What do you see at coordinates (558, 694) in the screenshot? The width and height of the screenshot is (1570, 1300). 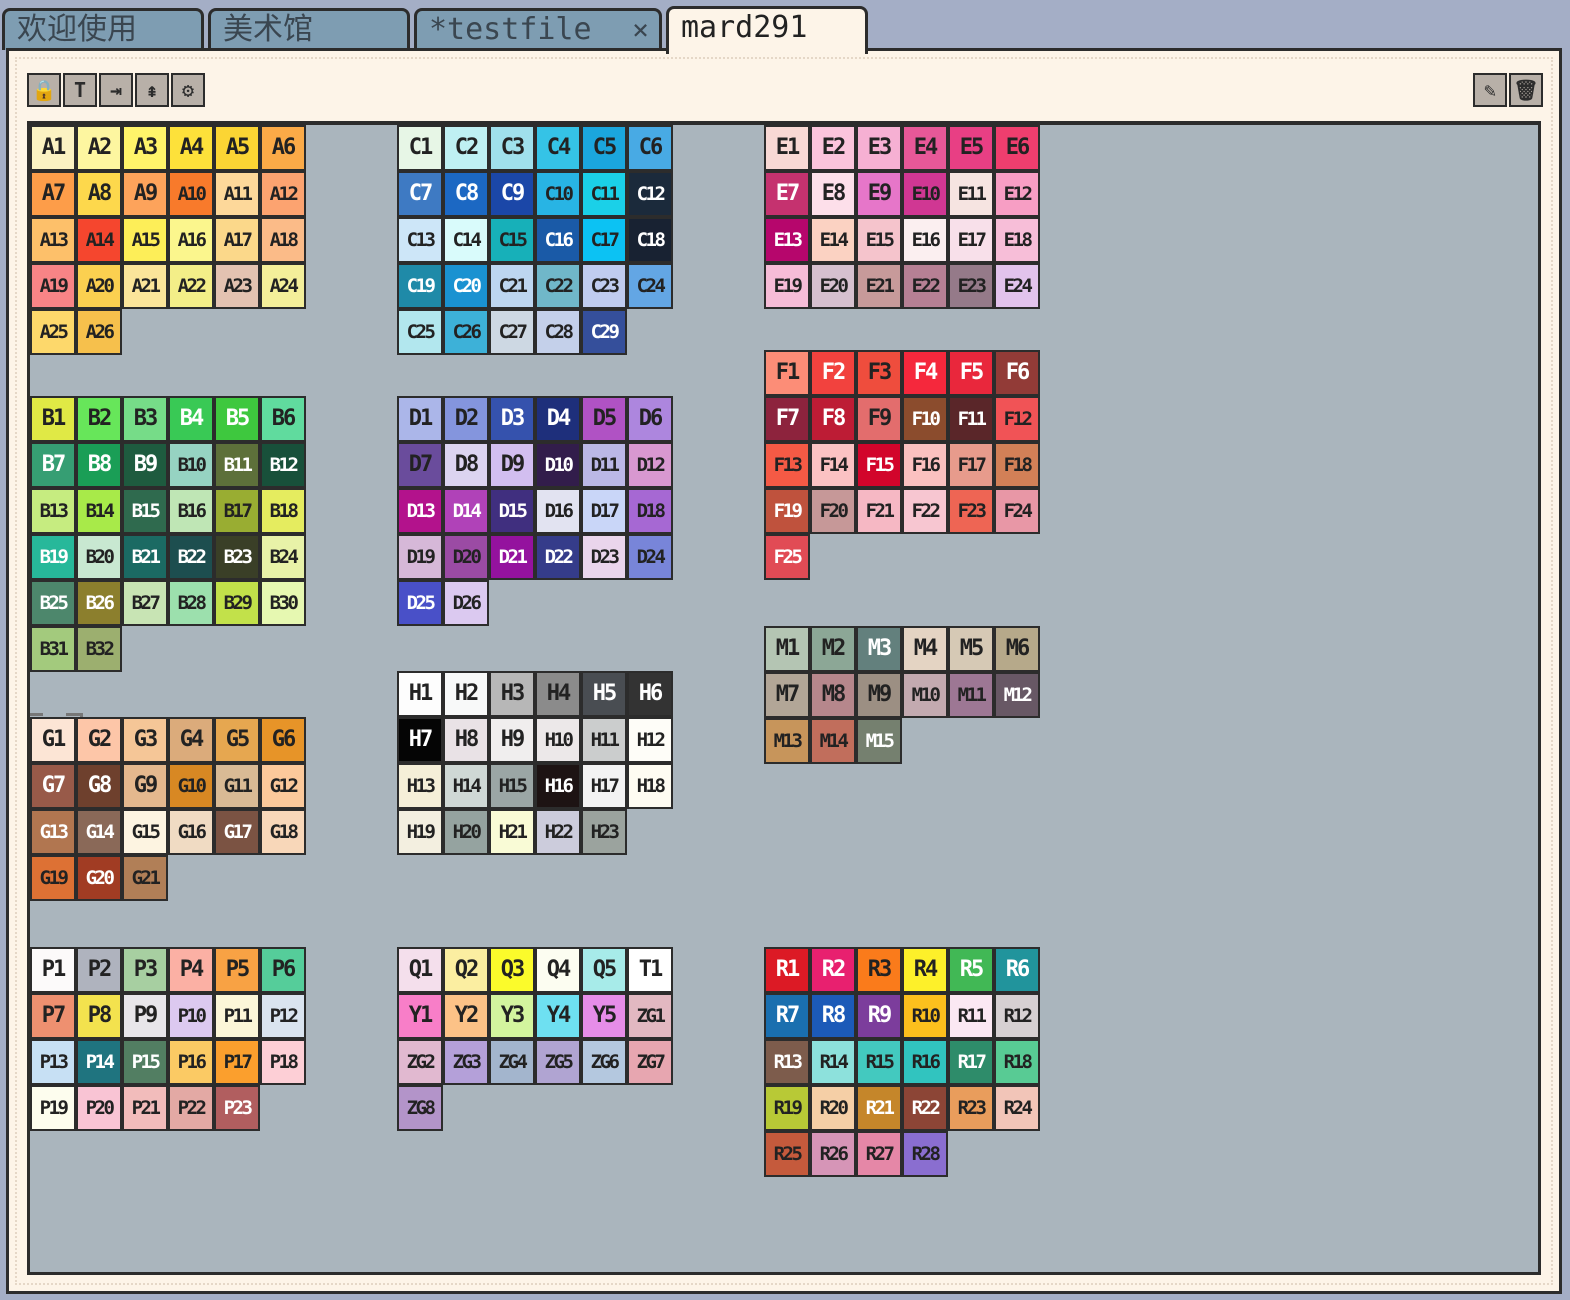 I see `palette-swatch: H4` at bounding box center [558, 694].